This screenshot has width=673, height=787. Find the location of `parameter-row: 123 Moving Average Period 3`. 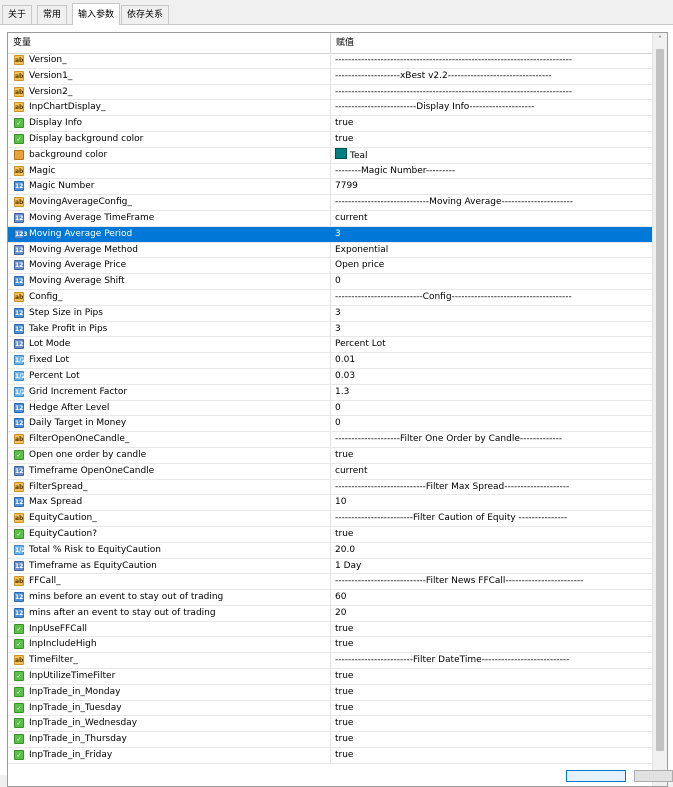

parameter-row: 123 Moving Average Period 3 is located at coordinates (330, 234).